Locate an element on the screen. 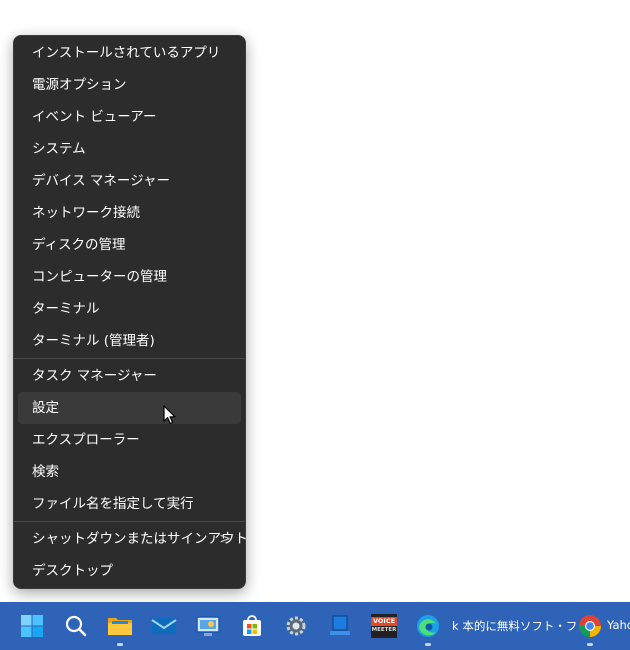  menu-group-session: シャットダウンまたはサインアウト > デスクトップ is located at coordinates (131, 555).